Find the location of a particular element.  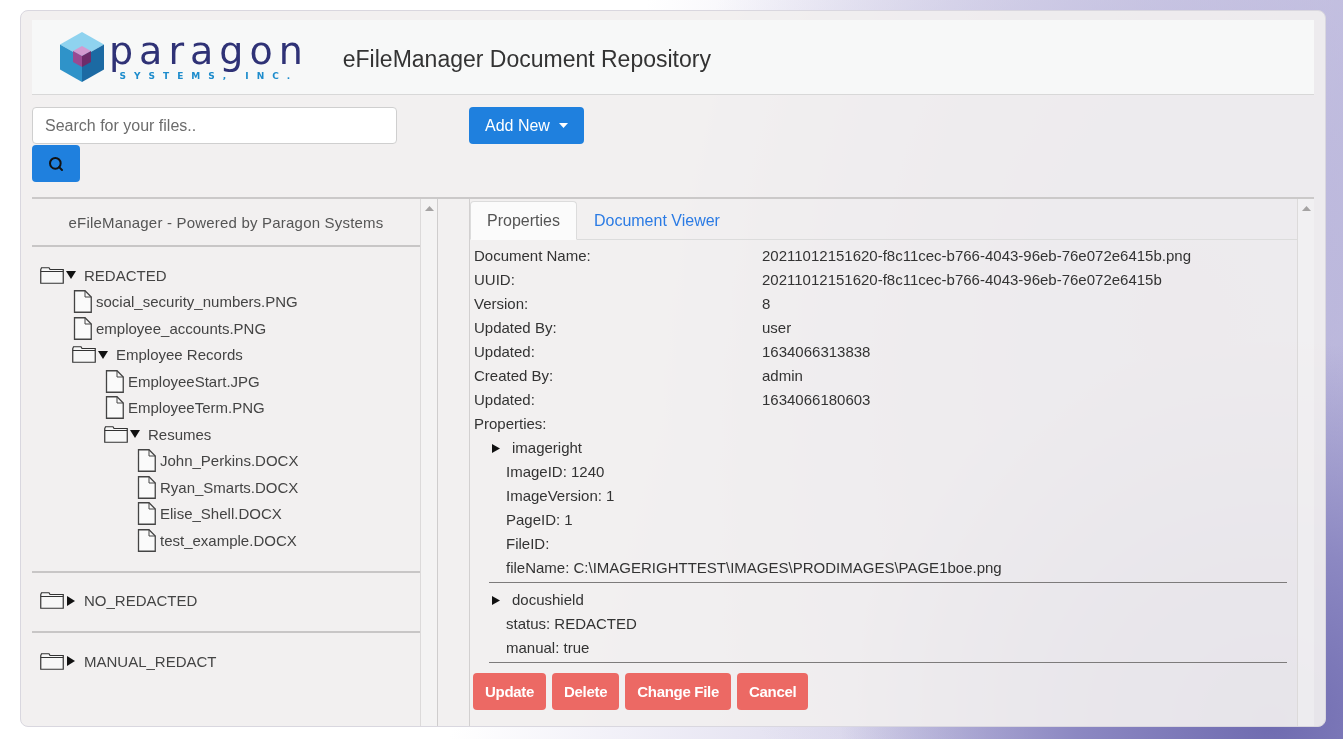

folder-name: MANUAL_REDACT is located at coordinates (150, 661).